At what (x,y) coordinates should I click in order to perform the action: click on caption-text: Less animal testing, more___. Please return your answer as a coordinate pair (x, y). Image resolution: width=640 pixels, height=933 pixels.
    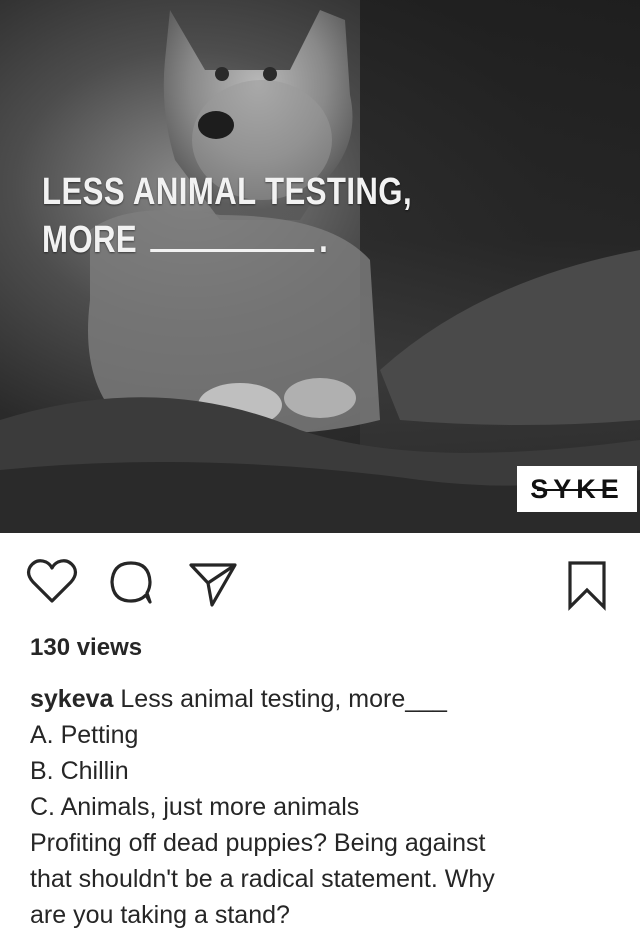
    Looking at the image, I should click on (283, 699).